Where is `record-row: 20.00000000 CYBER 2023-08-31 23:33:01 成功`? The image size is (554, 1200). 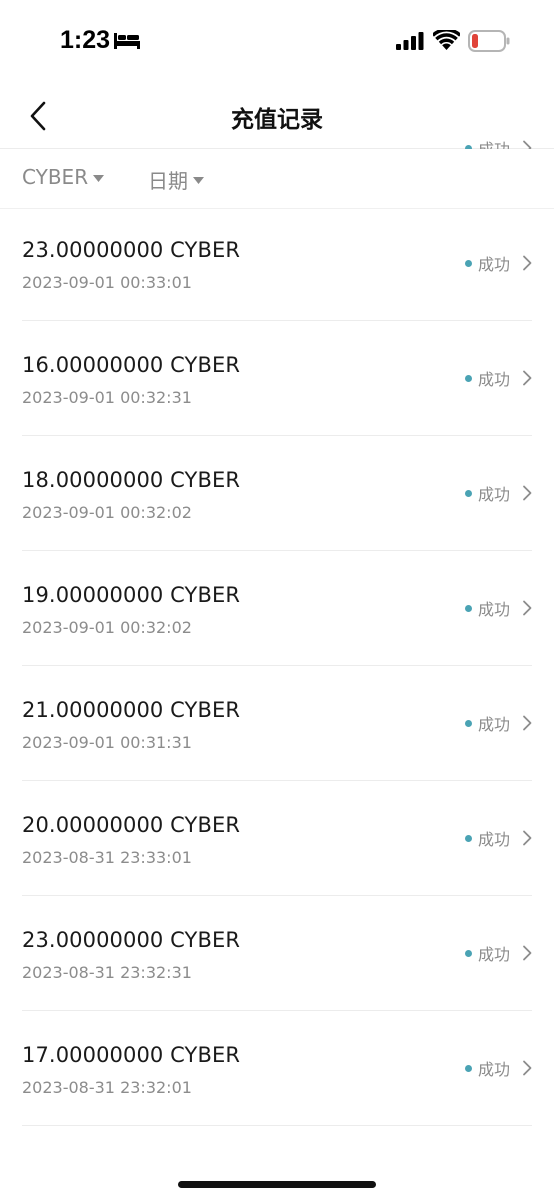
record-row: 20.00000000 CYBER 2023-08-31 23:33:01 成功 is located at coordinates (277, 838).